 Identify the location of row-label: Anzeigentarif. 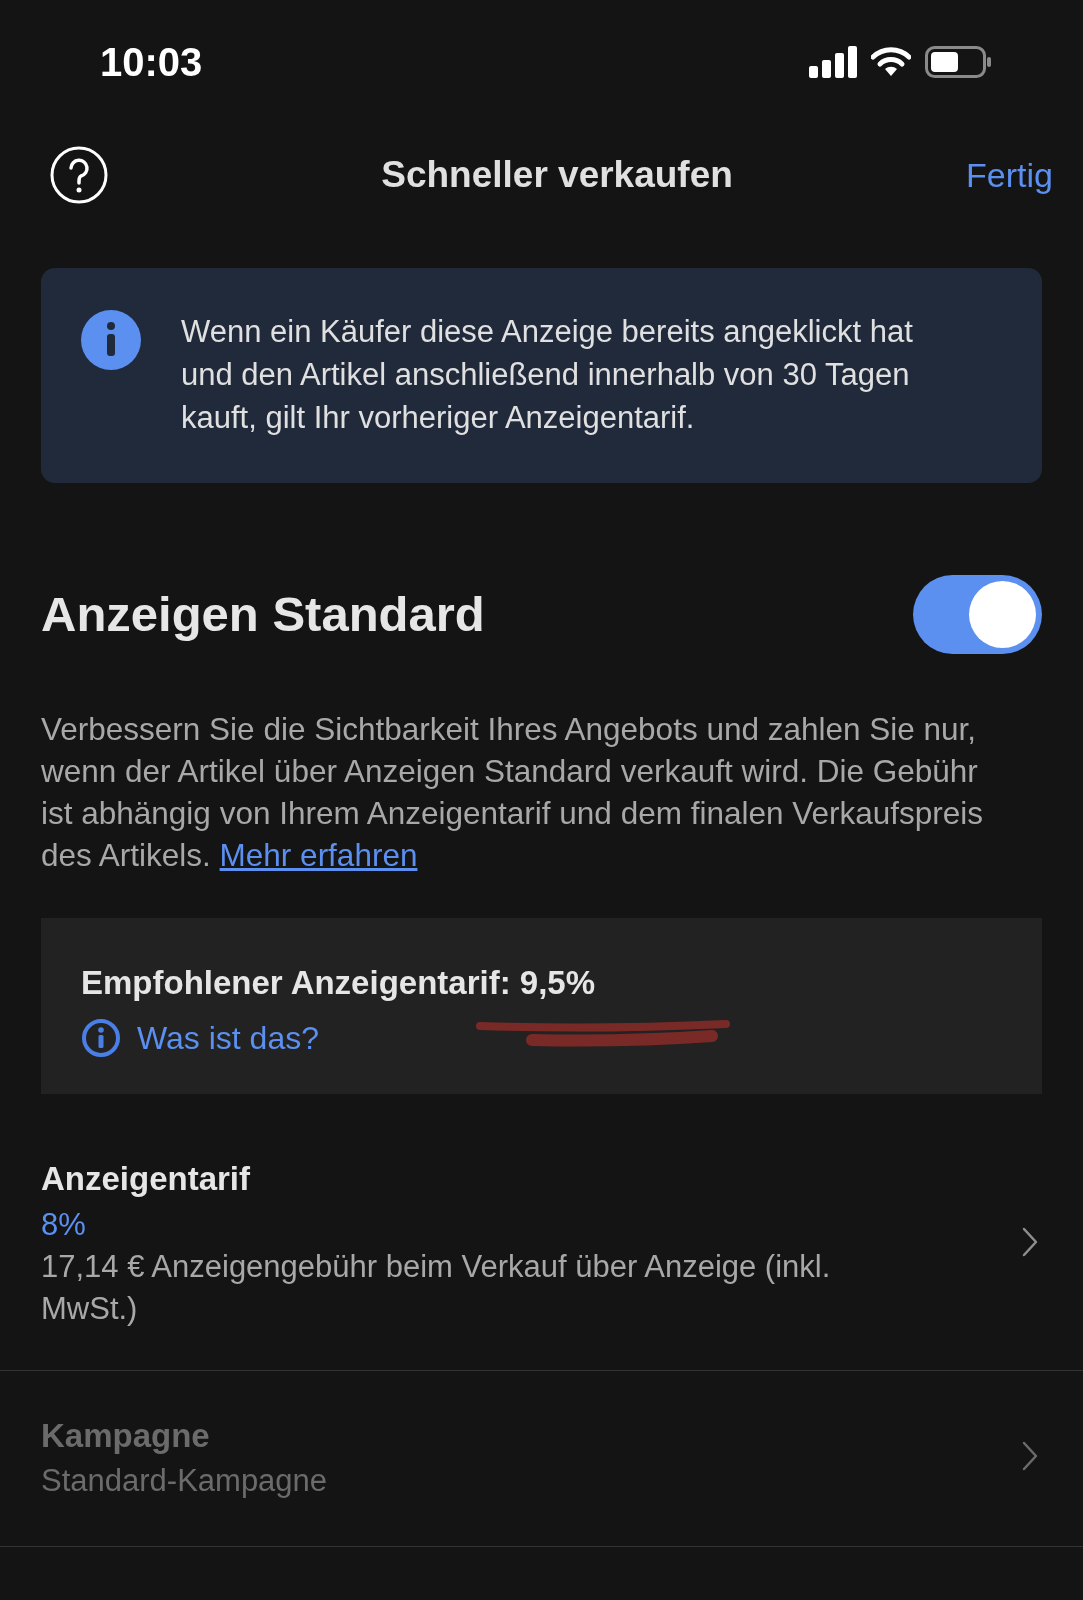
(146, 1179).